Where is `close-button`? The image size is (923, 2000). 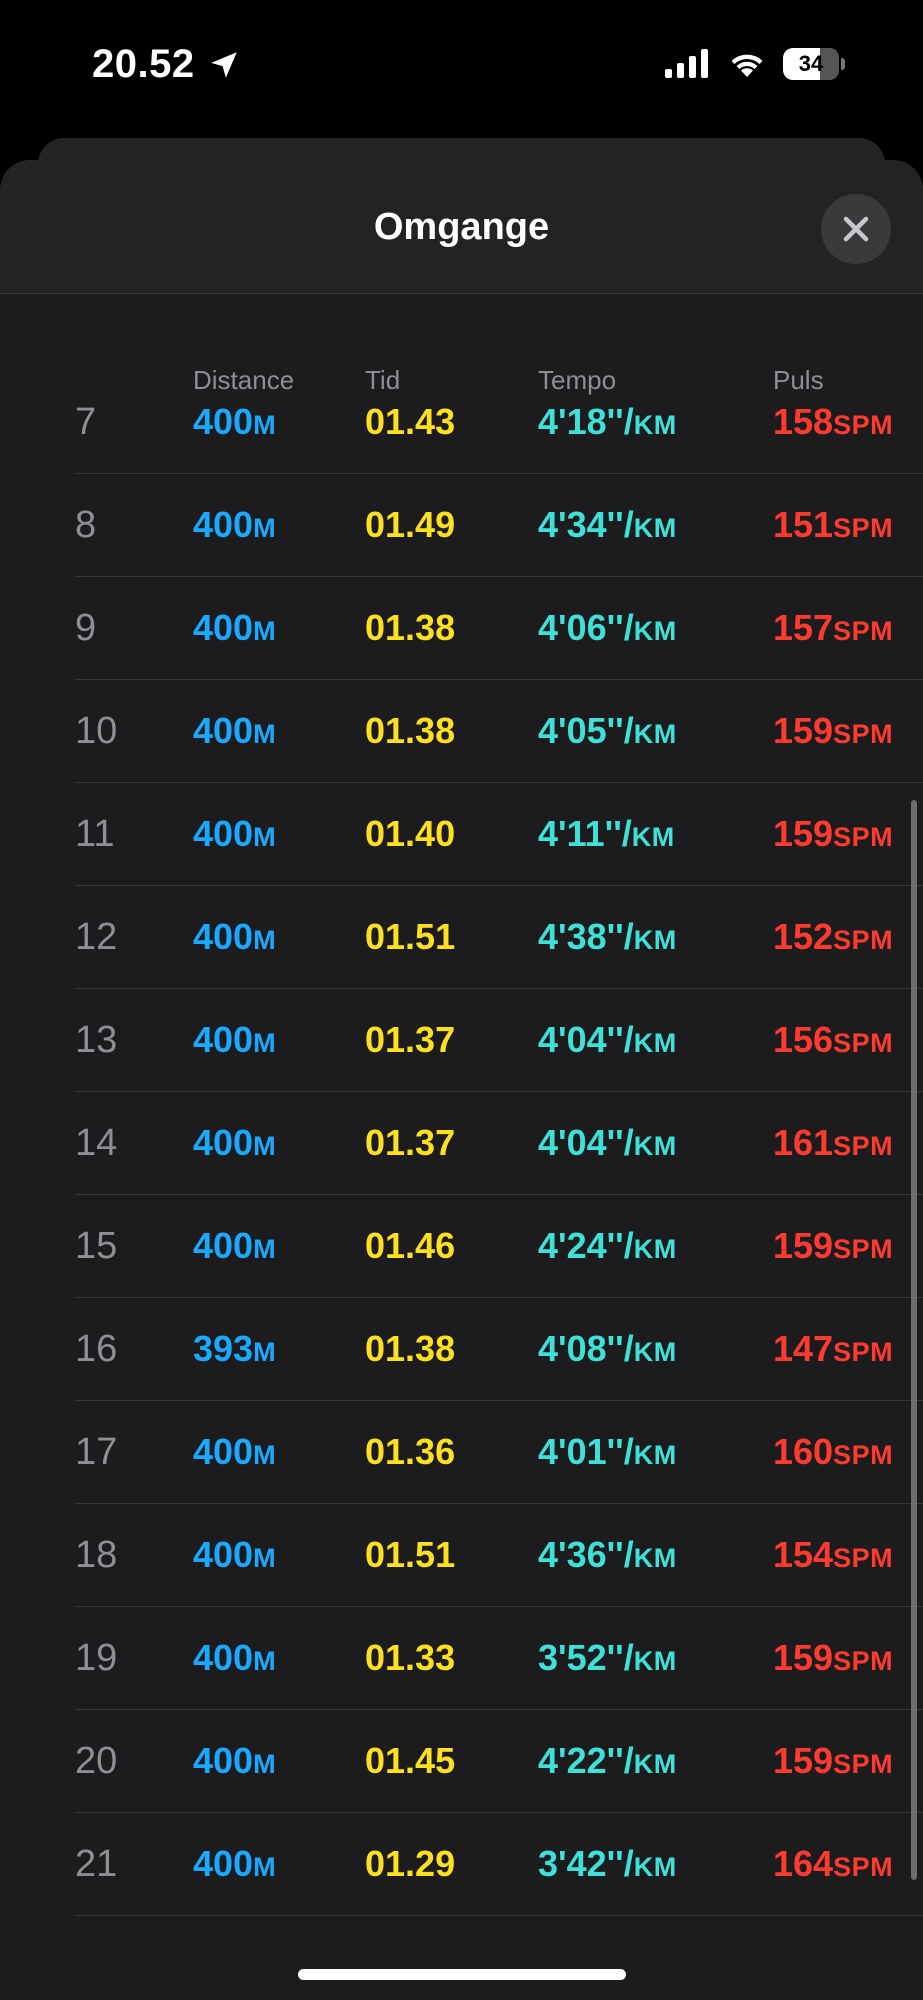 close-button is located at coordinates (856, 229).